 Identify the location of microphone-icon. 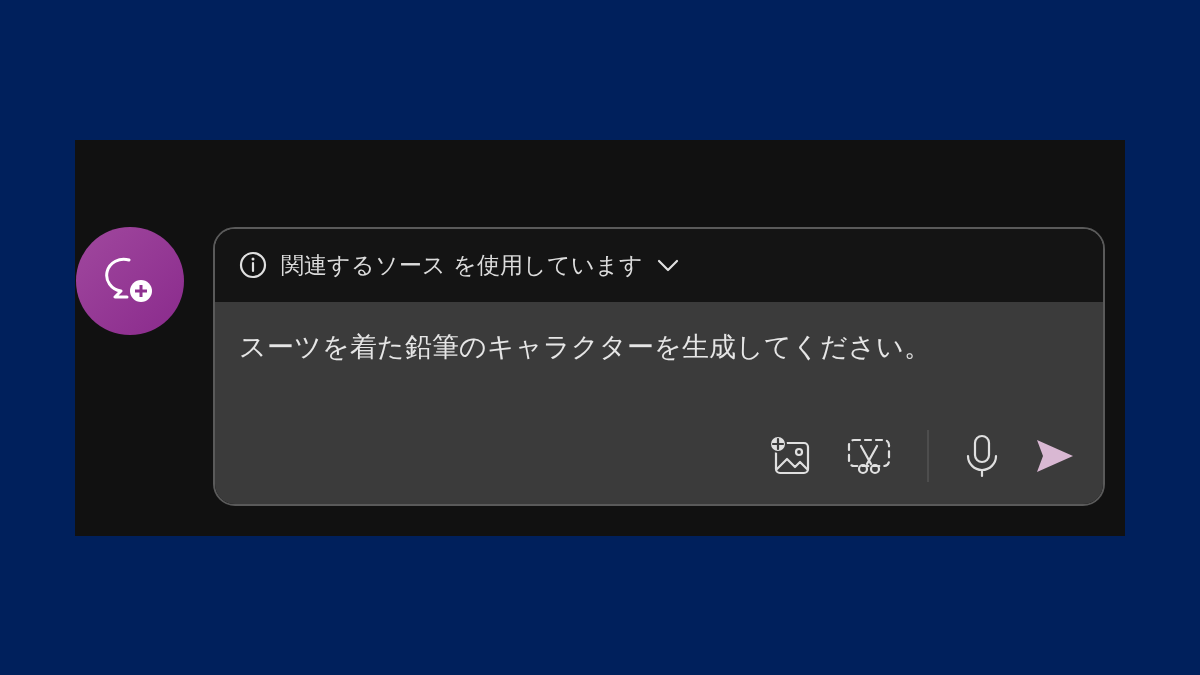
(982, 455).